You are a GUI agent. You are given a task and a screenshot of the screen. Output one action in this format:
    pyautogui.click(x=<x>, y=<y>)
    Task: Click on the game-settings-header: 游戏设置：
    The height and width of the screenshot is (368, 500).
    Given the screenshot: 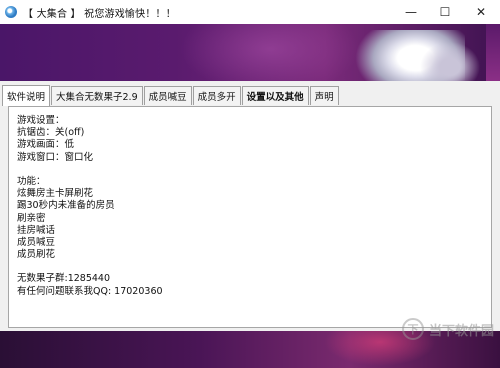 What is the action you would take?
    pyautogui.click(x=41, y=120)
    